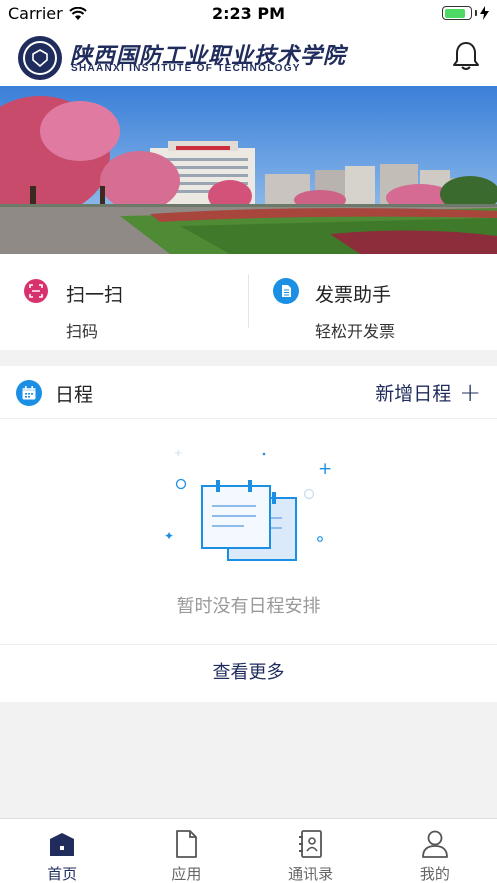  I want to click on scan-title: 扫一扫, so click(95, 295).